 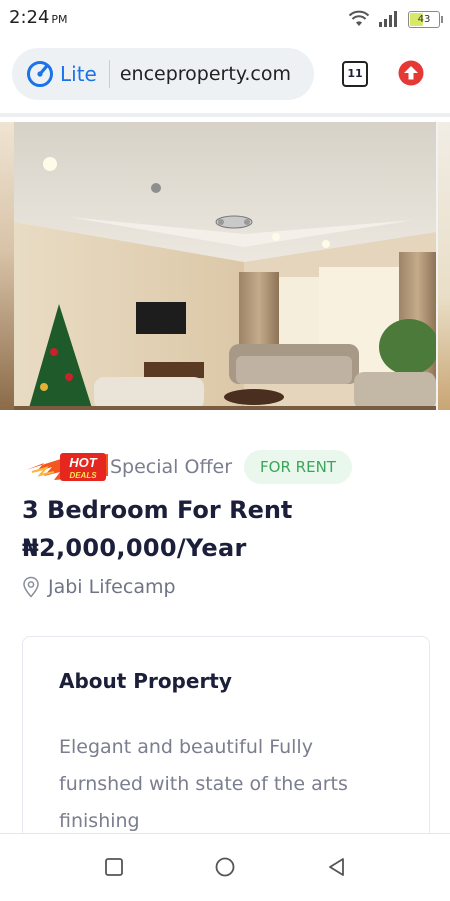 What do you see at coordinates (225, 18) in the screenshot?
I see `status-bar: 2:24 PM 43` at bounding box center [225, 18].